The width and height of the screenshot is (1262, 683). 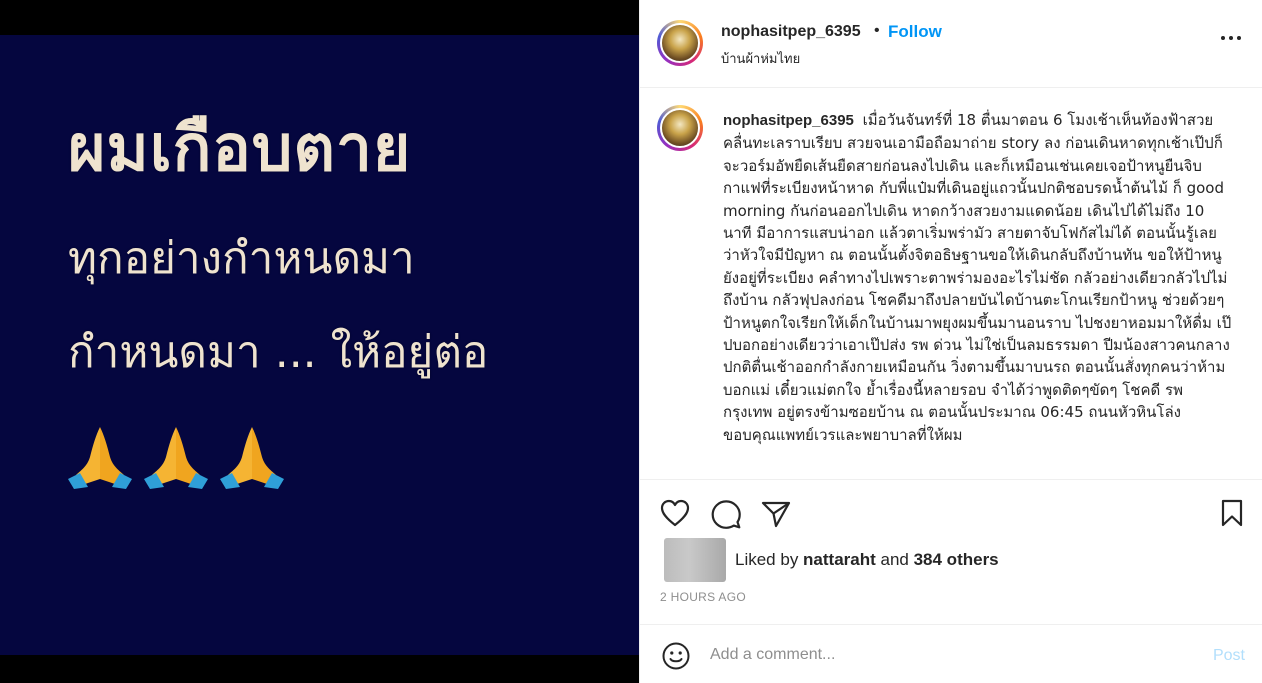 What do you see at coordinates (894, 559) in the screenshot?
I see `likes-middle: and` at bounding box center [894, 559].